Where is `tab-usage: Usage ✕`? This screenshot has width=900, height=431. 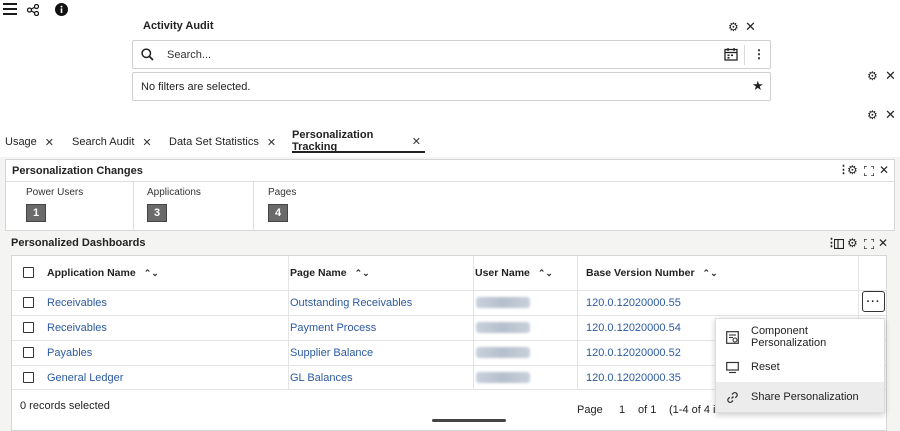
tab-usage: Usage ✕ is located at coordinates (29, 142).